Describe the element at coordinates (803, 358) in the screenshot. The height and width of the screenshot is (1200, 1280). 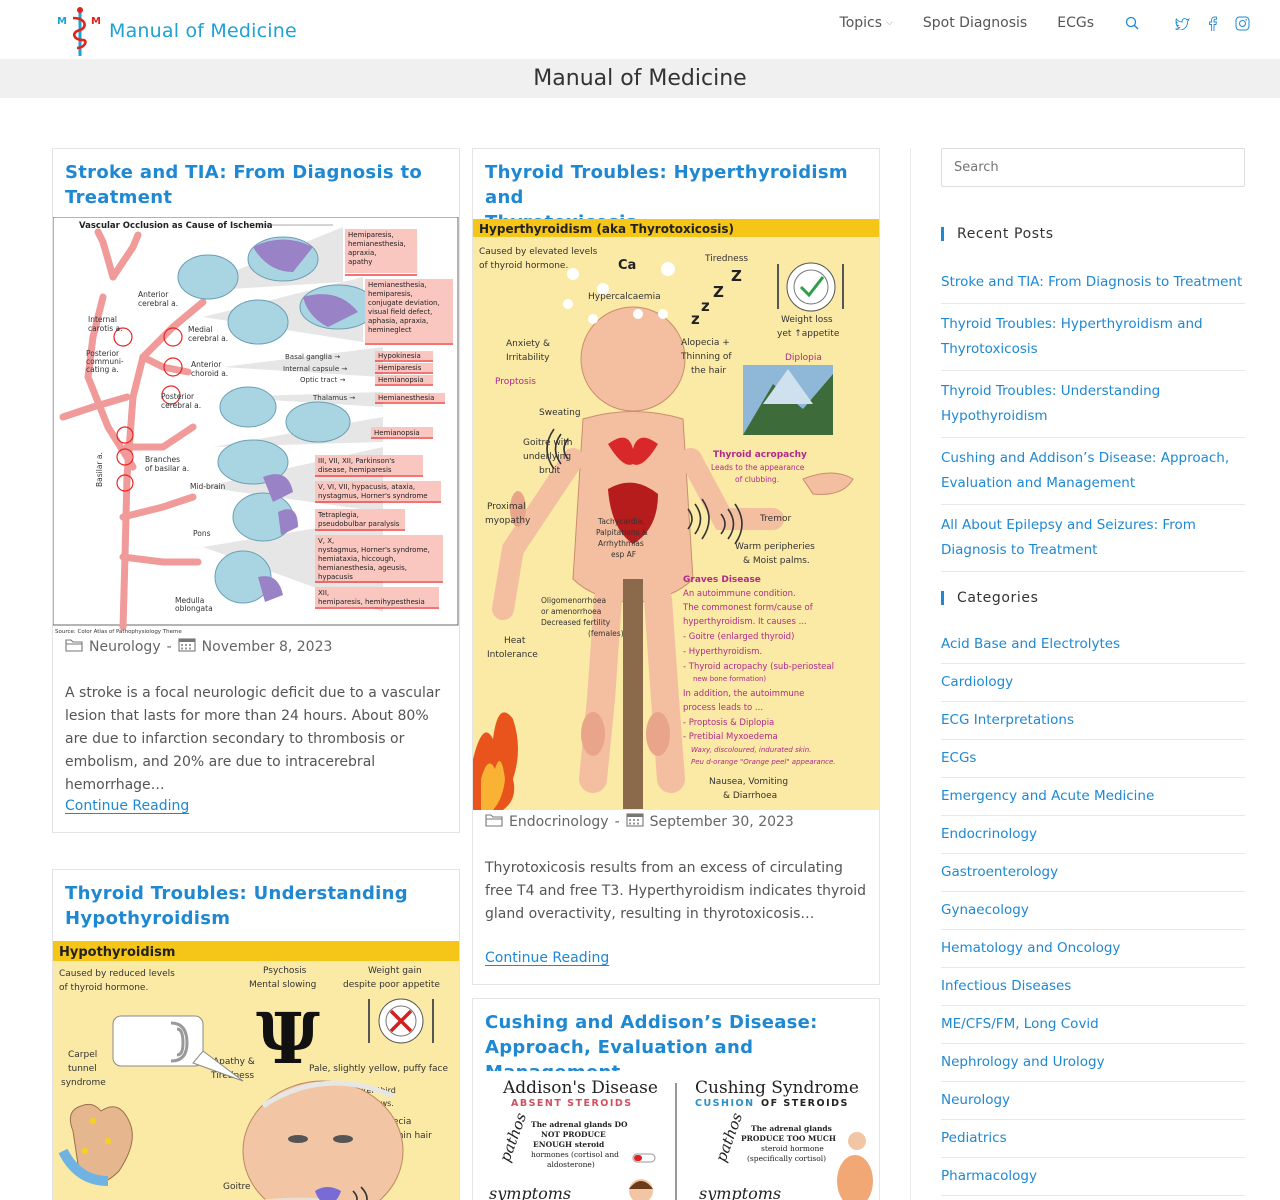
I see `svg-text: Diplopia` at that location.